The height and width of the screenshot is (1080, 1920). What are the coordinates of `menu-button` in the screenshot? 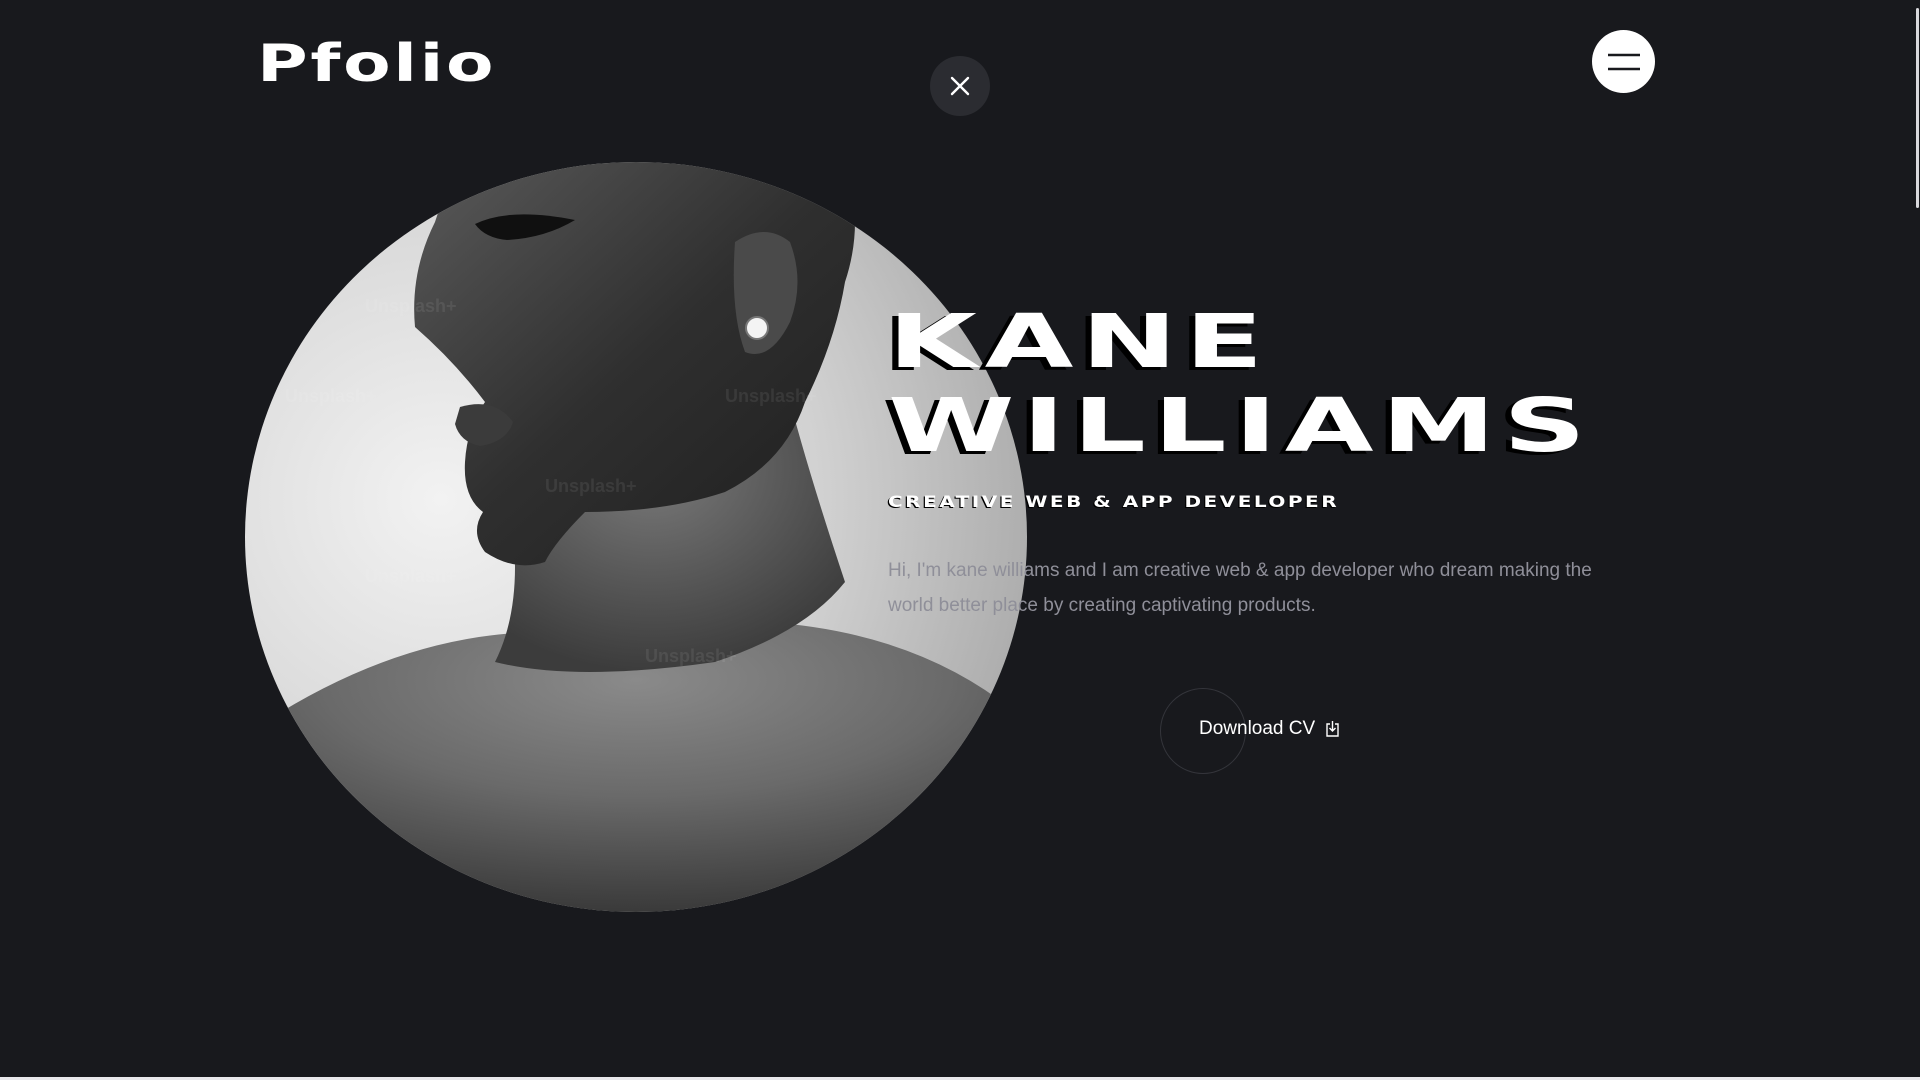 It's located at (1623, 61).